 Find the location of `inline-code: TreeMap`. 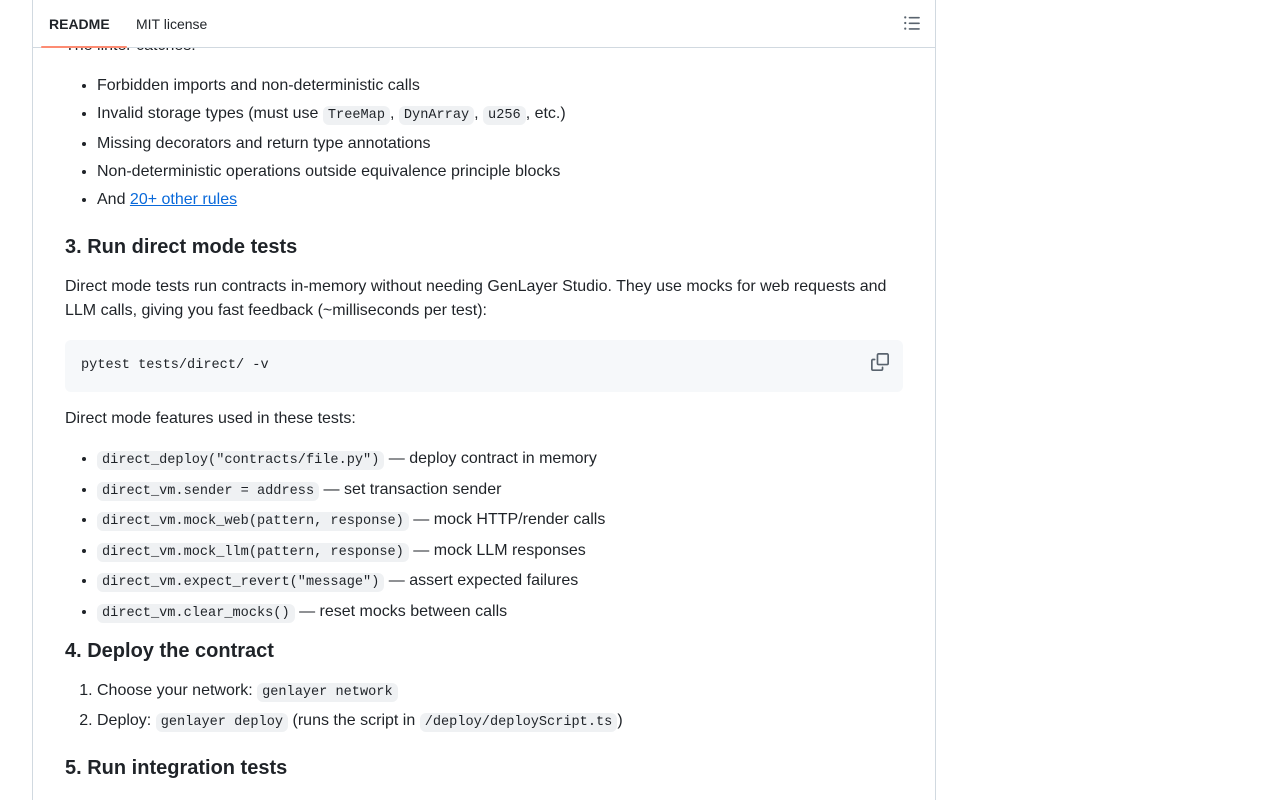

inline-code: TreeMap is located at coordinates (356, 115).